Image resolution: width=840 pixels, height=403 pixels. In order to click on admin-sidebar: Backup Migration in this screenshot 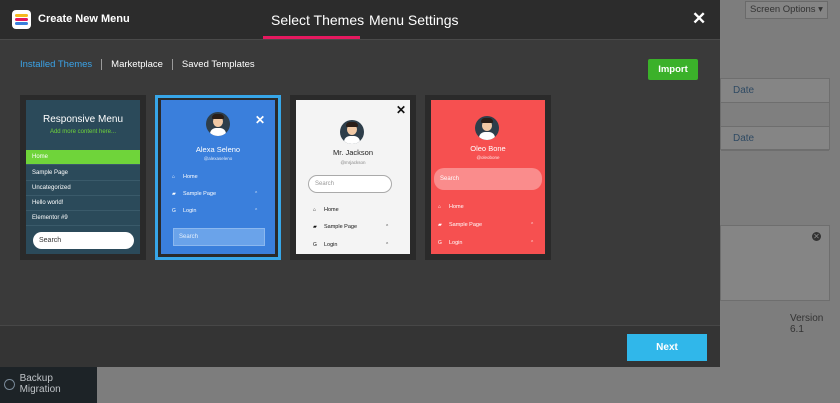, I will do `click(48, 385)`.